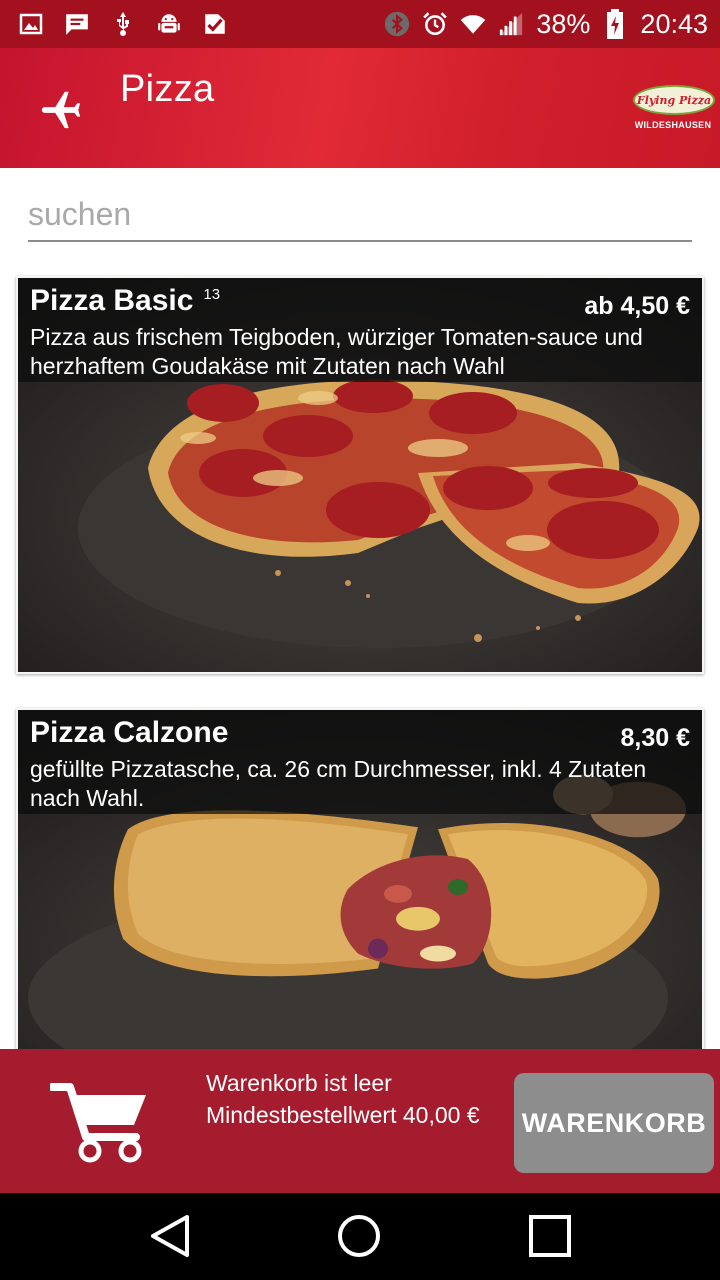 The width and height of the screenshot is (720, 1280). I want to click on product-name: Pizza Calzone, so click(129, 732).